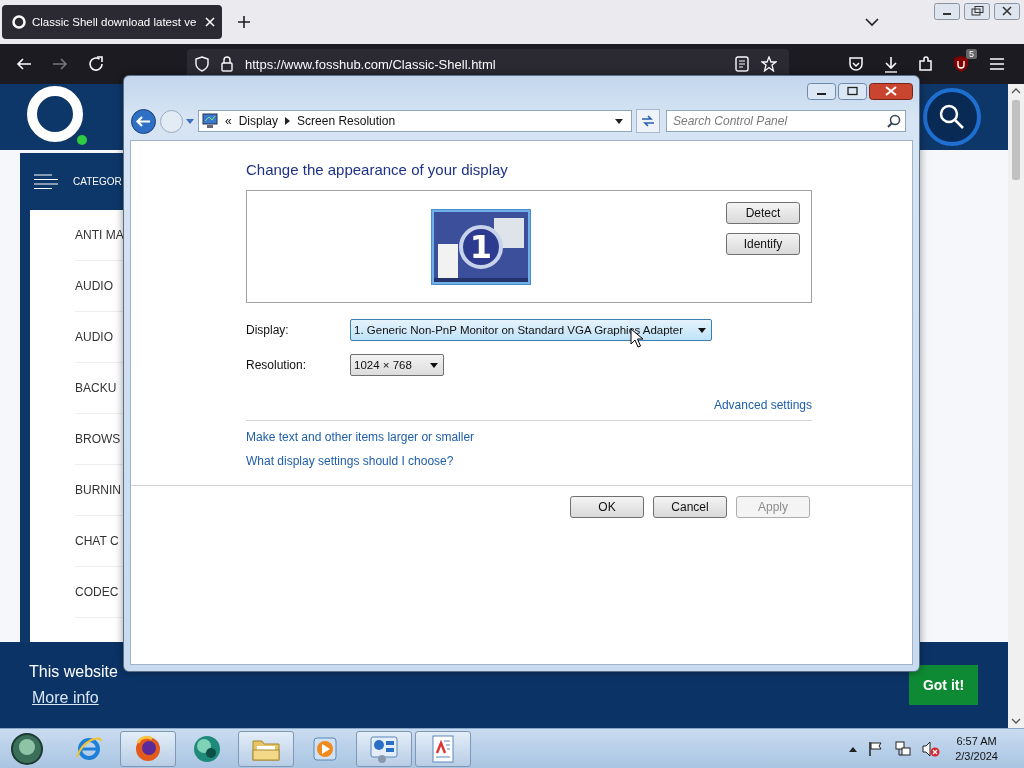 The image size is (1024, 768). I want to click on breadcrumb-arrow-icon, so click(288, 121).